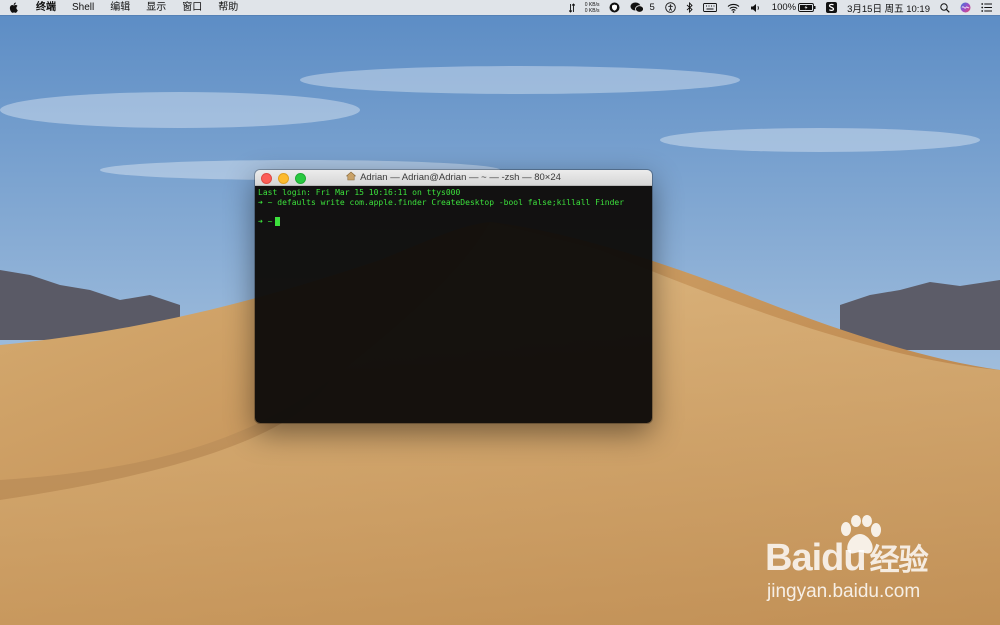  Describe the element at coordinates (228, 7) in the screenshot. I see `menu-help: 帮助` at that location.